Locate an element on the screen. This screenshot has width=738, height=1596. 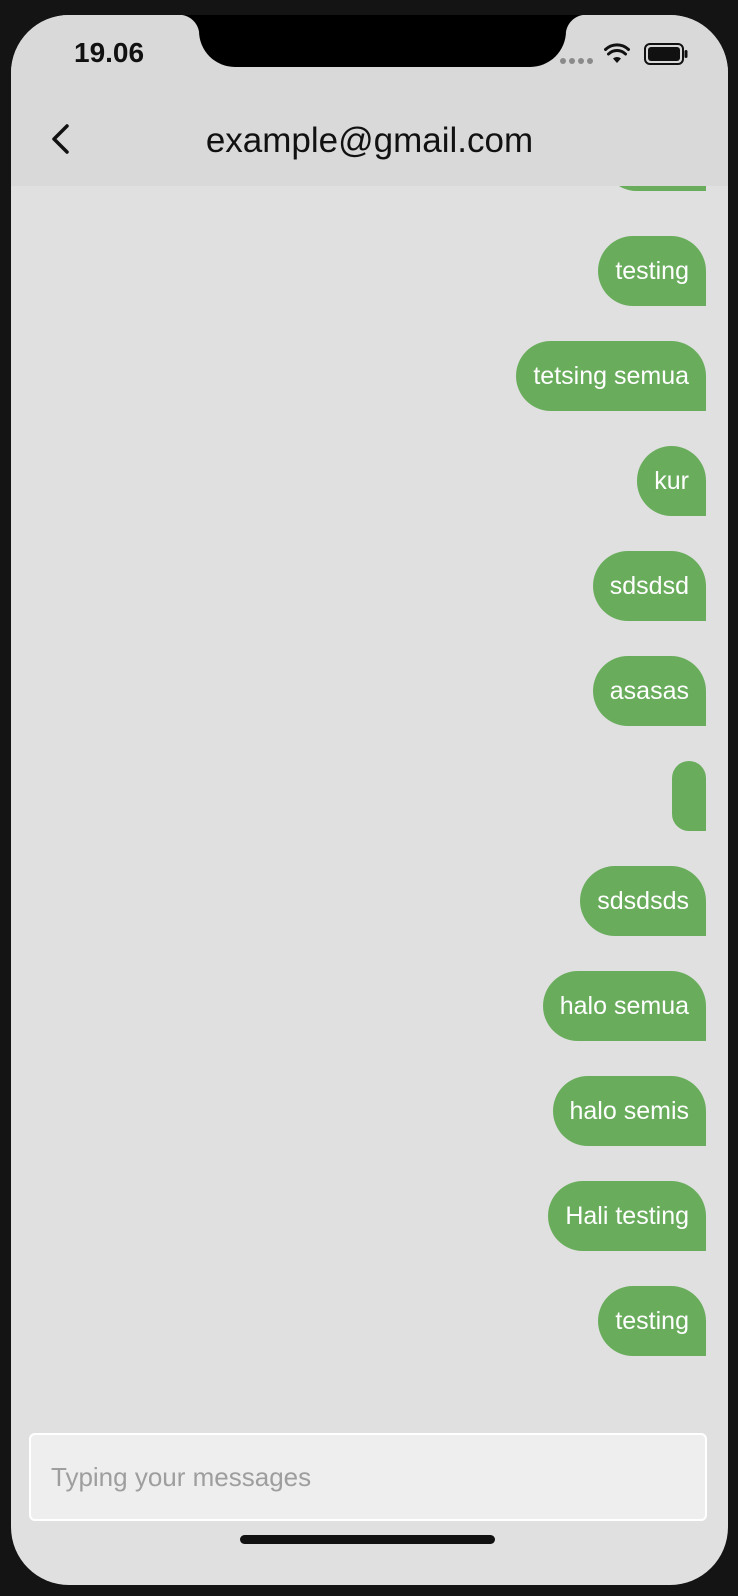
back-button is located at coordinates (61, 139).